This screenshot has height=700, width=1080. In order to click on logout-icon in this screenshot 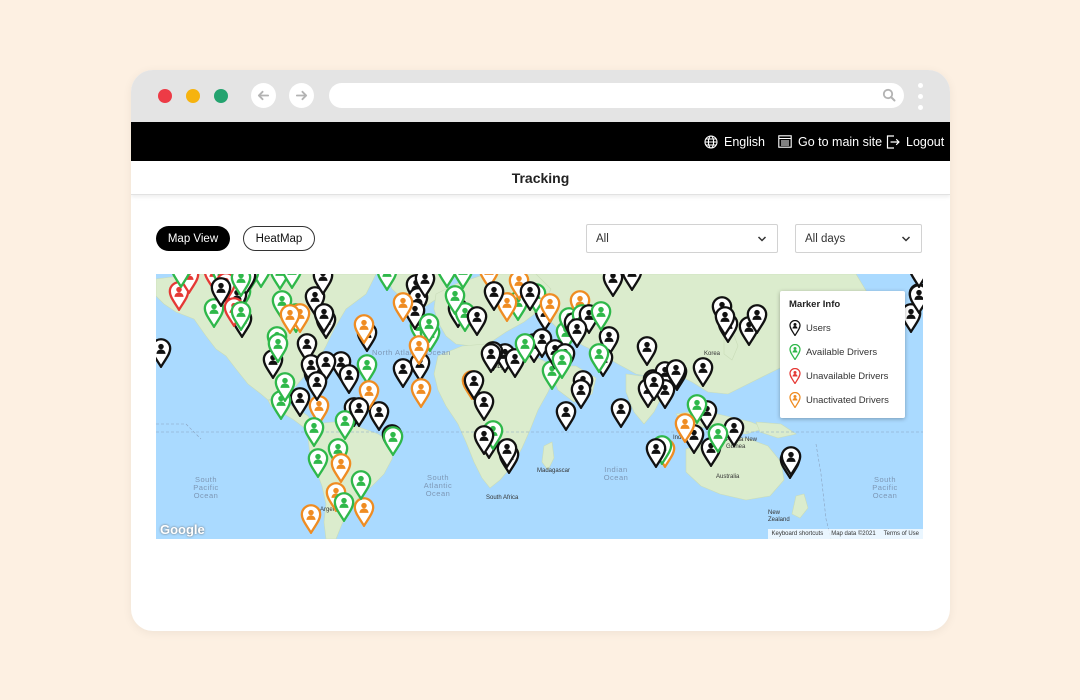, I will do `click(893, 141)`.